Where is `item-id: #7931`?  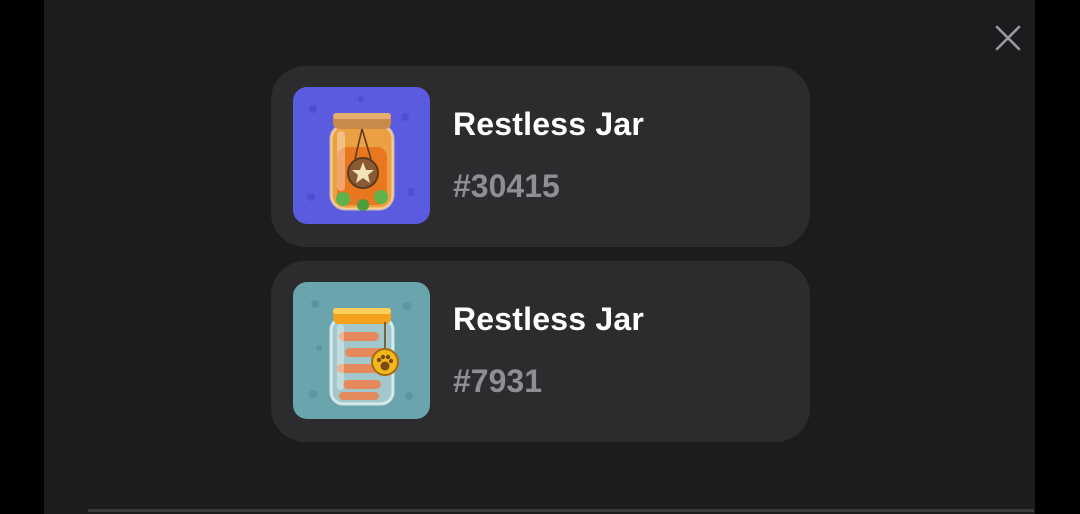
item-id: #7931 is located at coordinates (497, 381).